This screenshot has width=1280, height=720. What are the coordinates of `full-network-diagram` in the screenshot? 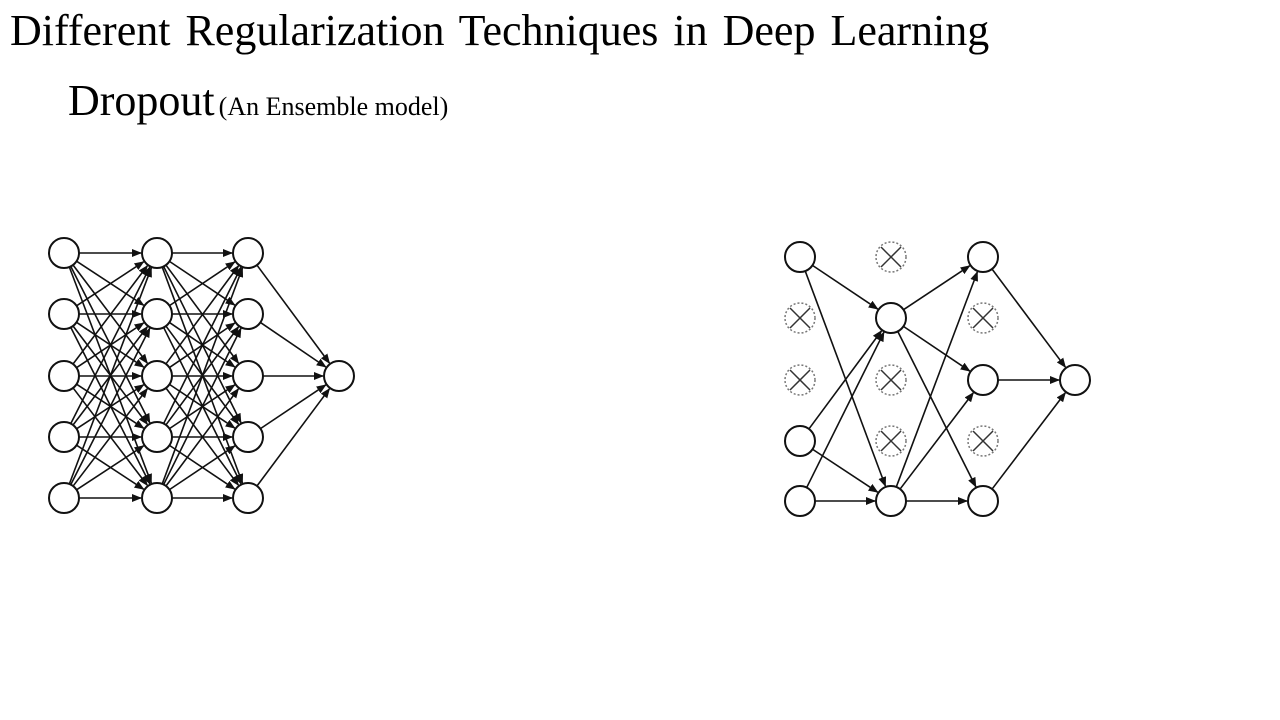 It's located at (201, 375).